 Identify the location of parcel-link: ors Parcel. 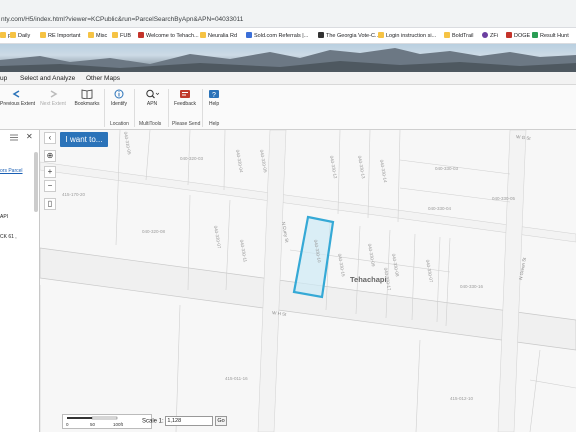
(11, 171).